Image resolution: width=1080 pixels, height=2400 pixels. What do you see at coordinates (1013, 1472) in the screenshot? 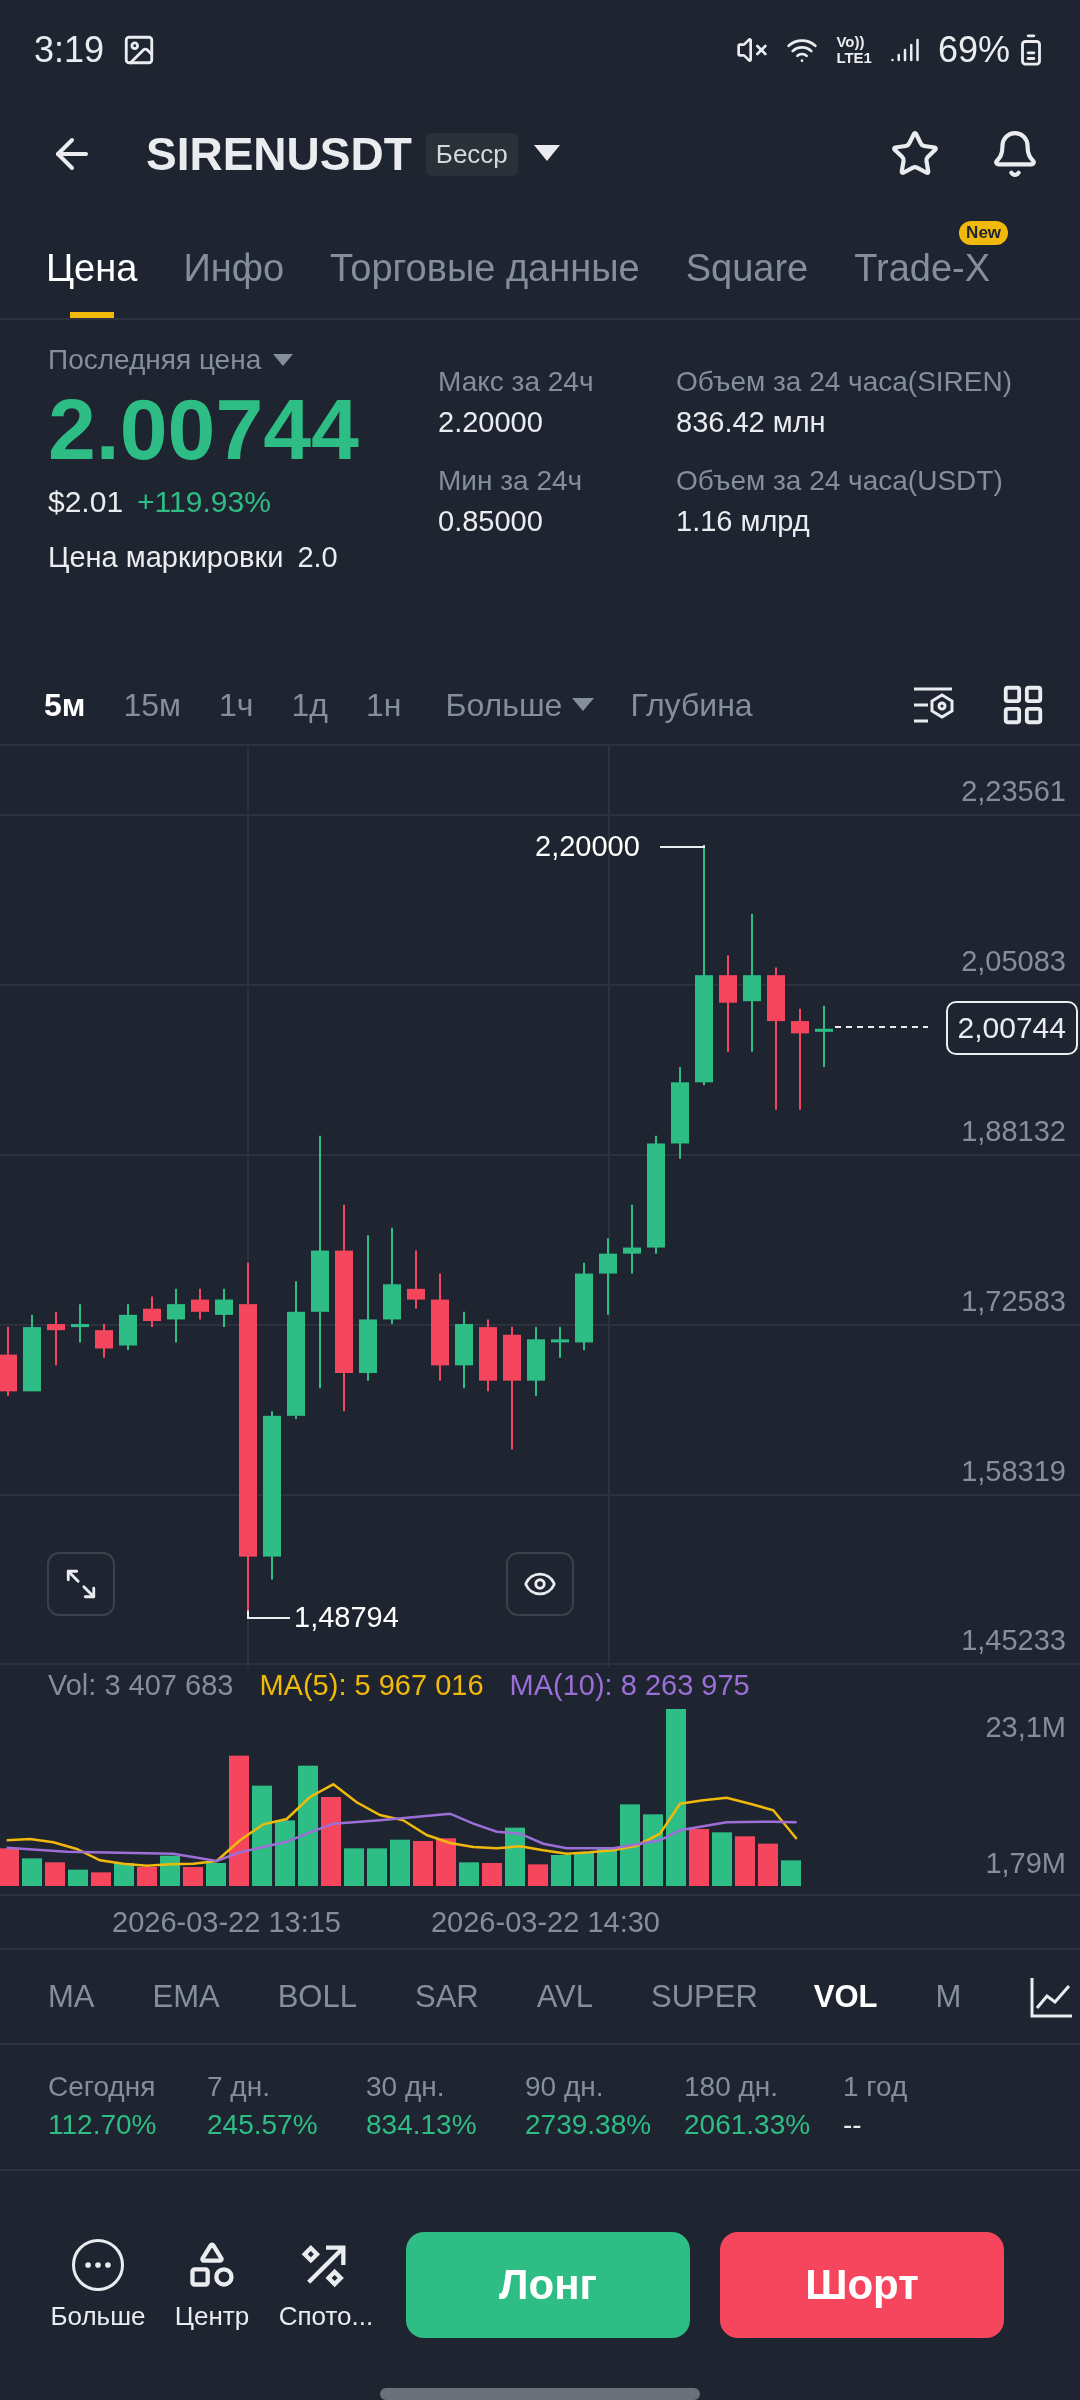
I see `price-axis-label: 1,58319` at bounding box center [1013, 1472].